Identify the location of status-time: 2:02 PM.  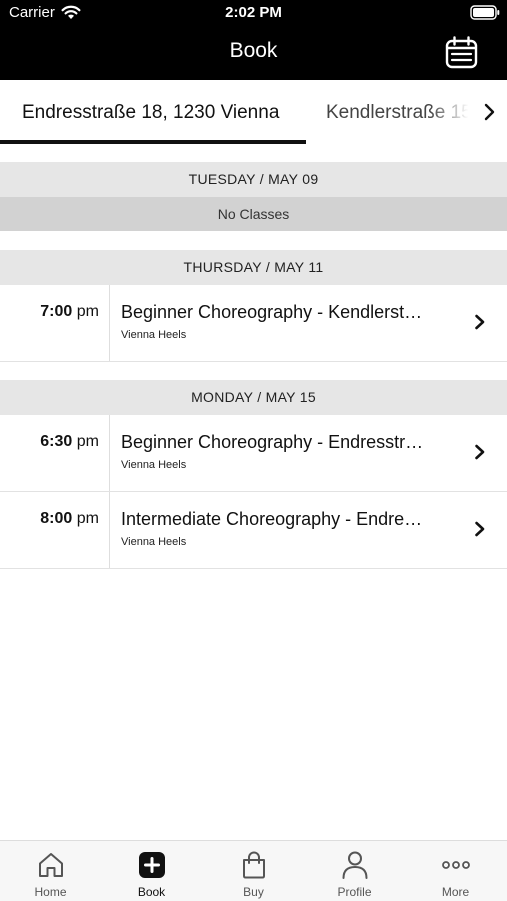
(253, 12).